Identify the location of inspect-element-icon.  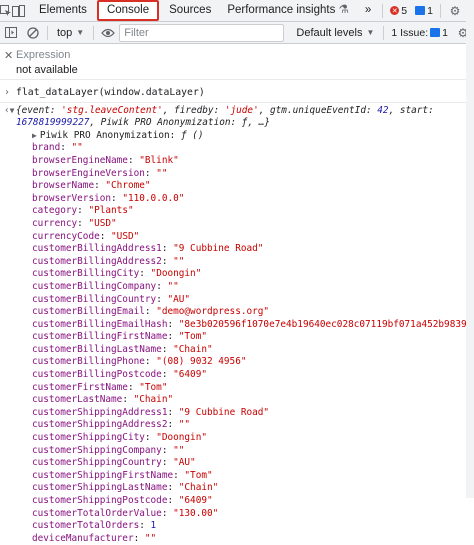
(6, 11).